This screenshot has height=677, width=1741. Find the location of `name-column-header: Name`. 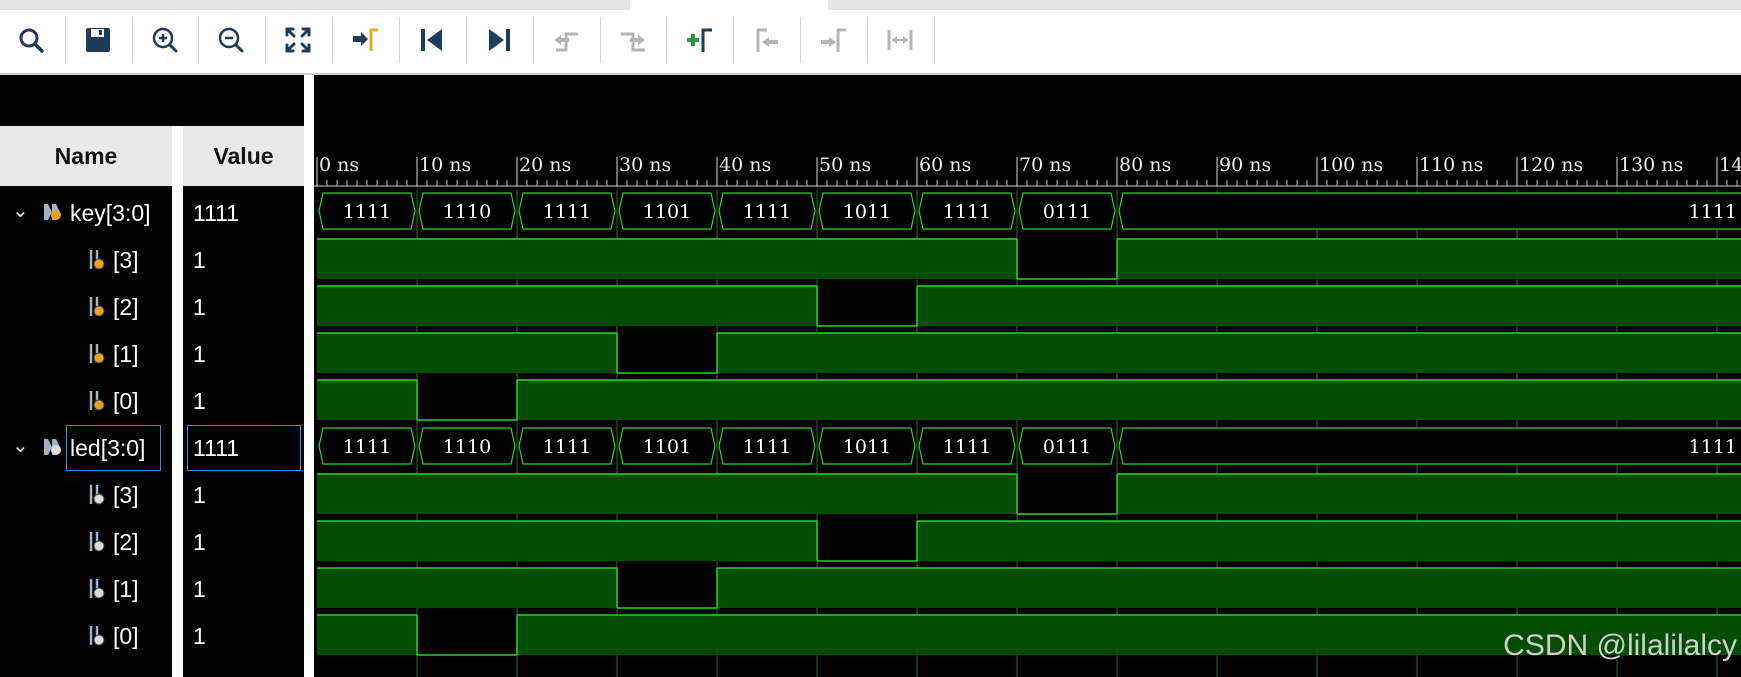

name-column-header: Name is located at coordinates (86, 156).